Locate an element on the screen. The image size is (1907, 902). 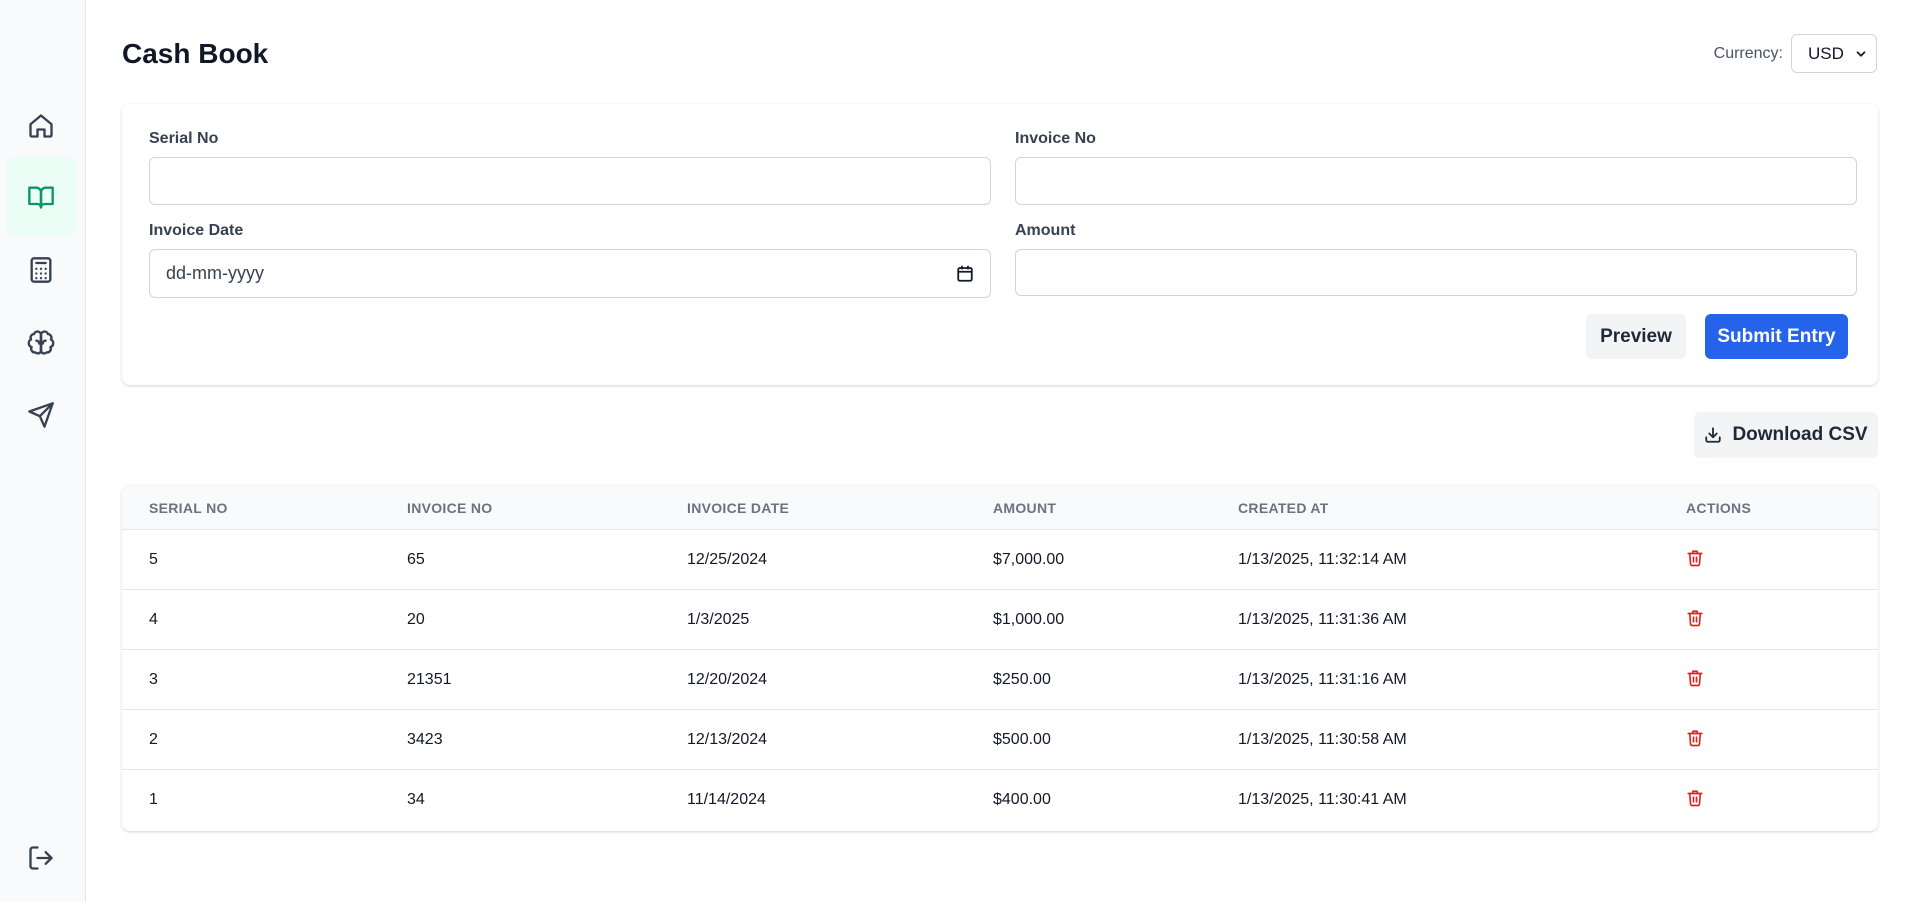
cell-invoice-date: 1/3/2025 is located at coordinates (718, 619).